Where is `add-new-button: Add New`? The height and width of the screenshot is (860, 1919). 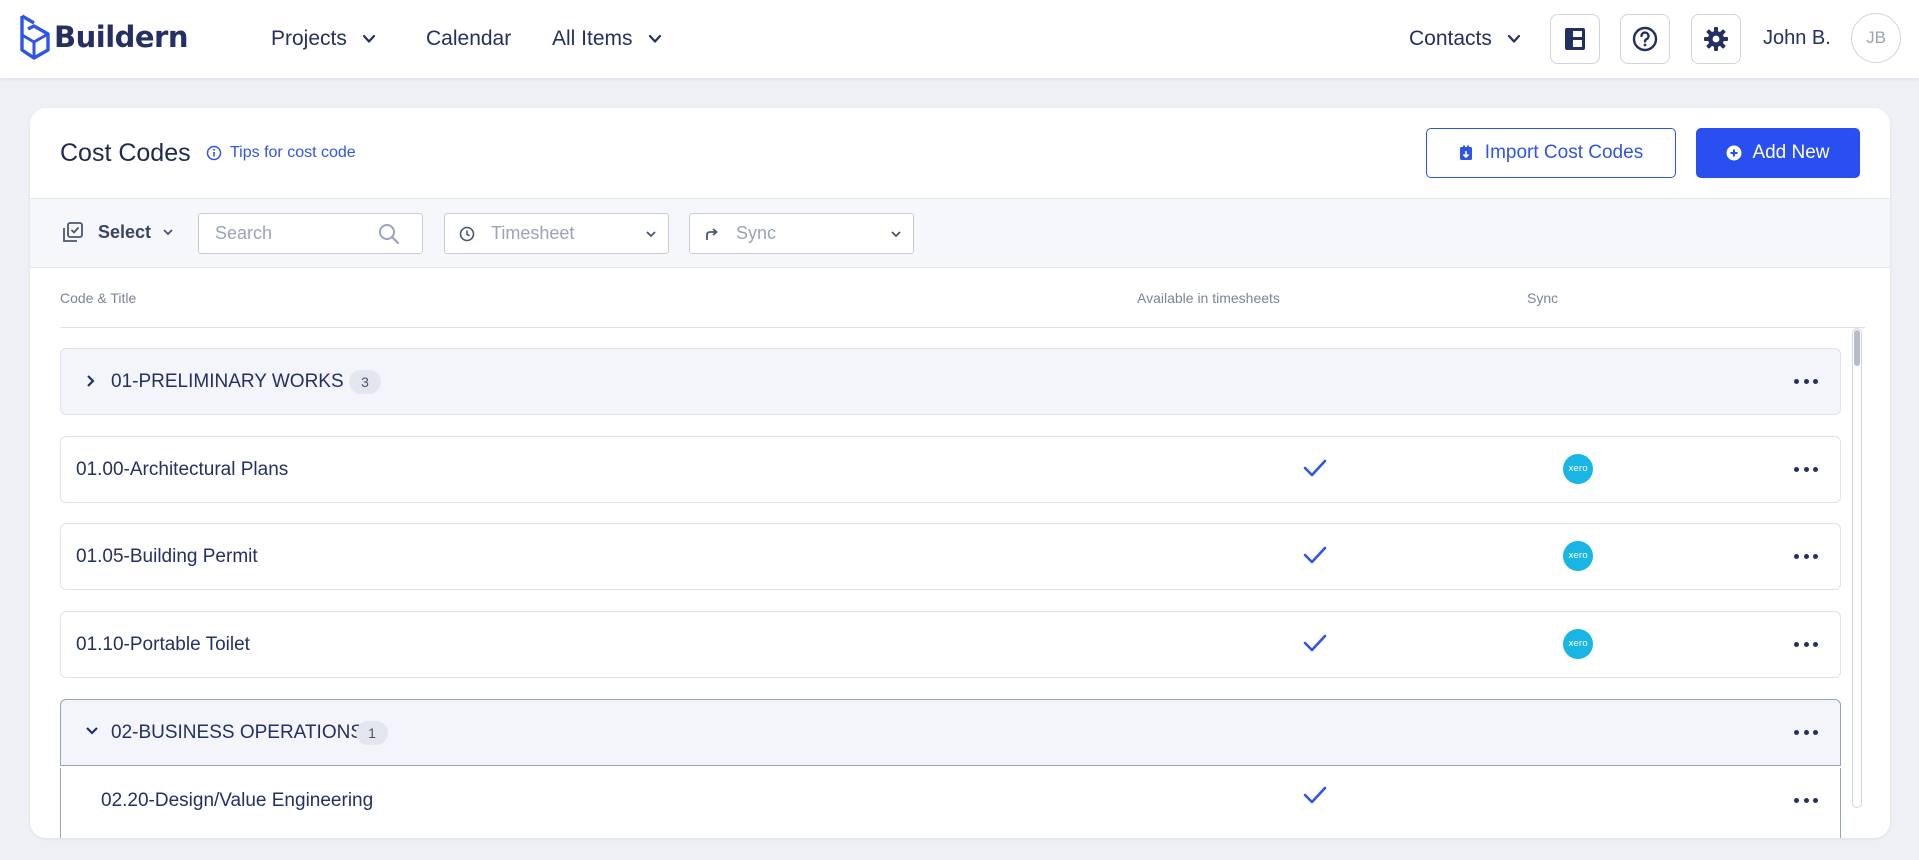 add-new-button: Add New is located at coordinates (1778, 153).